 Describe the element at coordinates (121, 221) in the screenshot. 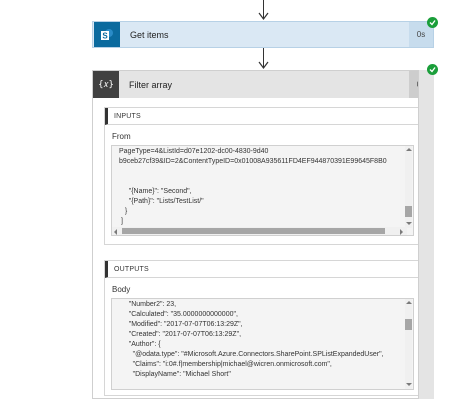

I see `code-line: ]` at that location.